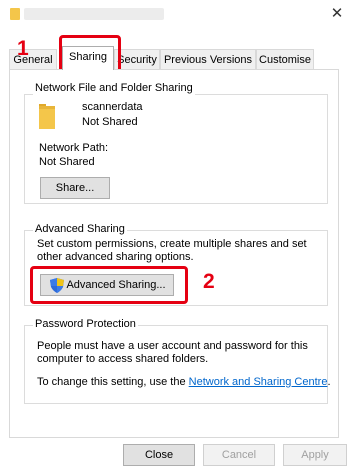 Image resolution: width=352 pixels, height=469 pixels. I want to click on change-setting-prefix: To change this setting, use the, so click(113, 382).